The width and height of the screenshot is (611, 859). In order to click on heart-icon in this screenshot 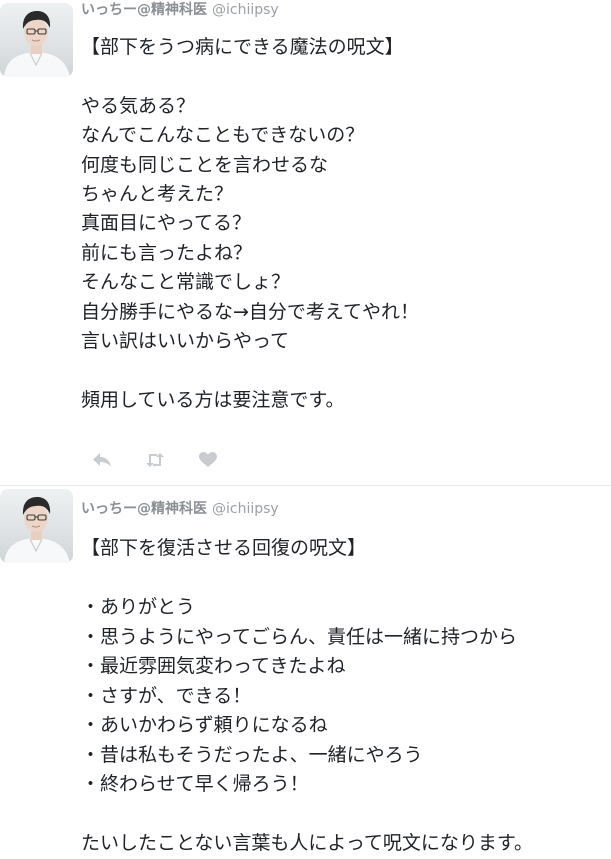, I will do `click(208, 459)`.